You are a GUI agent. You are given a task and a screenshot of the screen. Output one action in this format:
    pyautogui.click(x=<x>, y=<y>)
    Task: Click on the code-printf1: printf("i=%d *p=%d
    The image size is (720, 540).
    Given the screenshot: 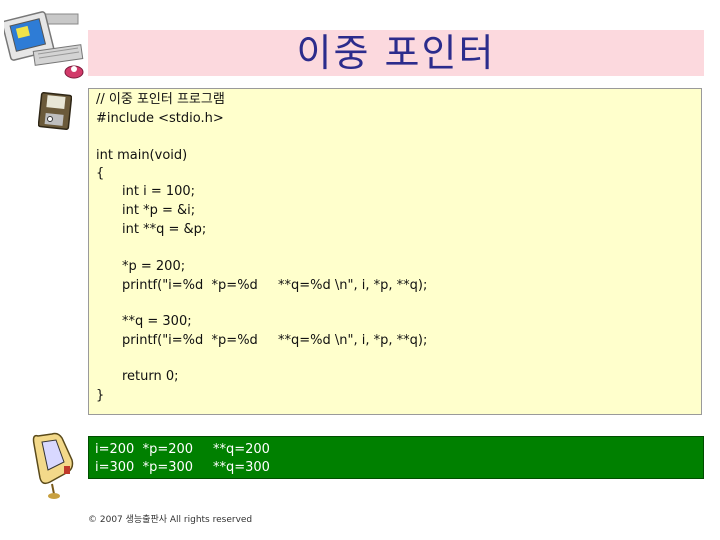 What is the action you would take?
    pyautogui.click(x=190, y=285)
    